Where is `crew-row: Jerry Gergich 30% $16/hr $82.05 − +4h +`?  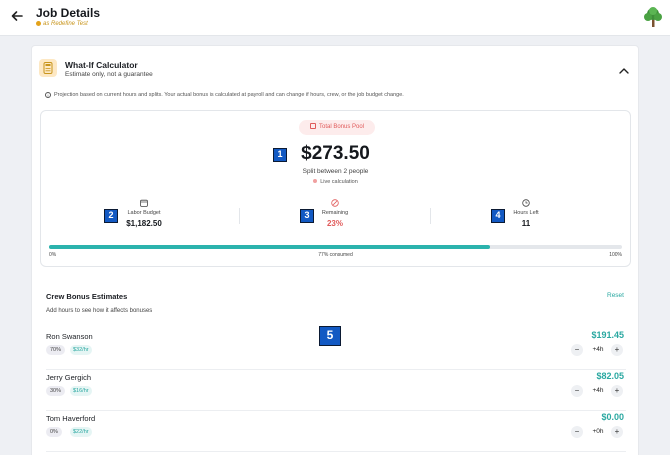 crew-row: Jerry Gergich 30% $16/hr $82.05 − +4h + is located at coordinates (336, 393).